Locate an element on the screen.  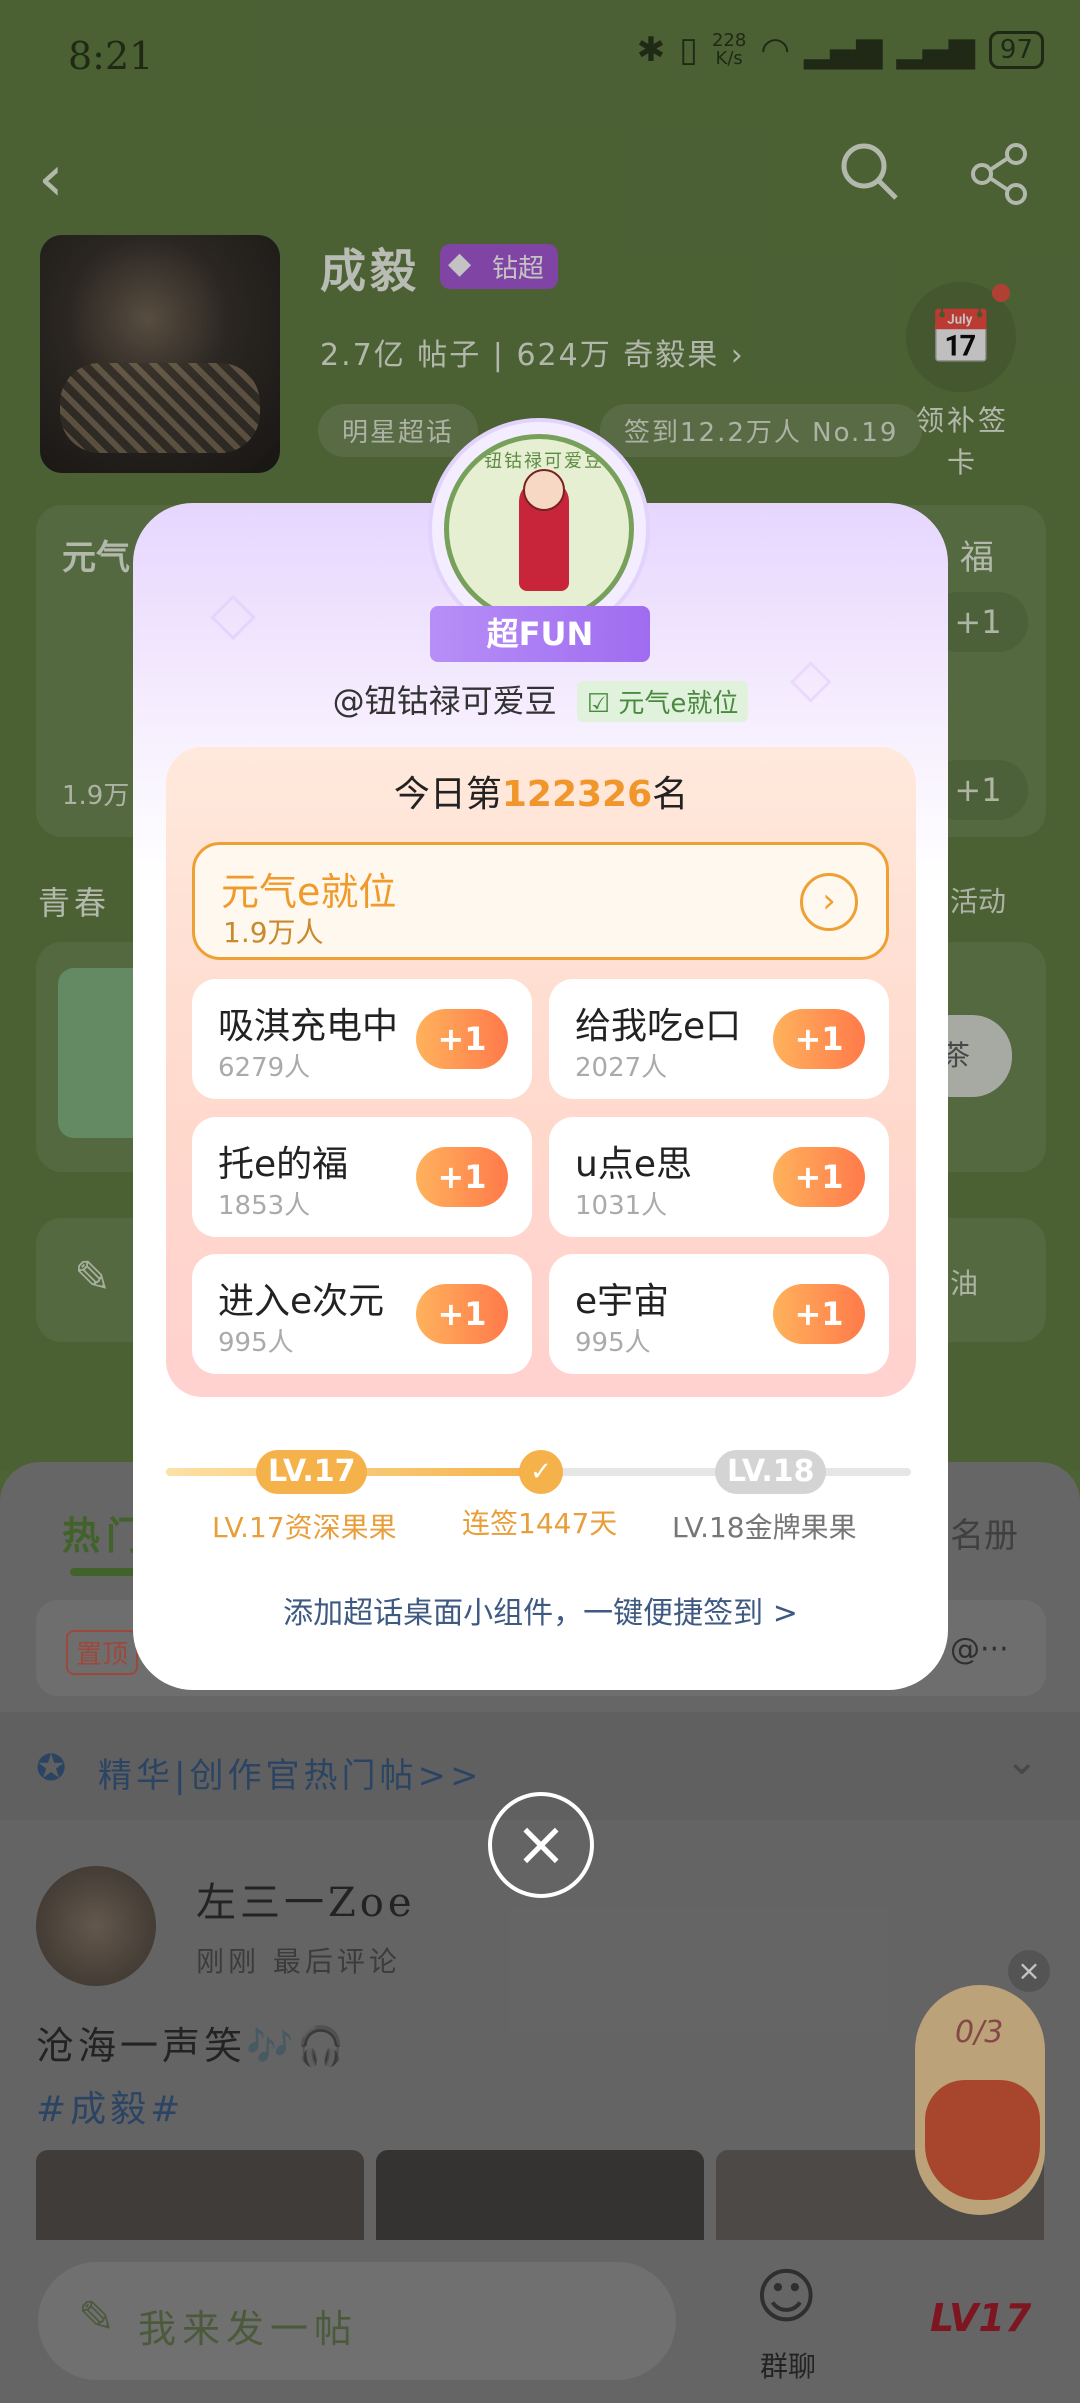
option-3: 托e的福 1853人 +1 is located at coordinates (362, 1177).